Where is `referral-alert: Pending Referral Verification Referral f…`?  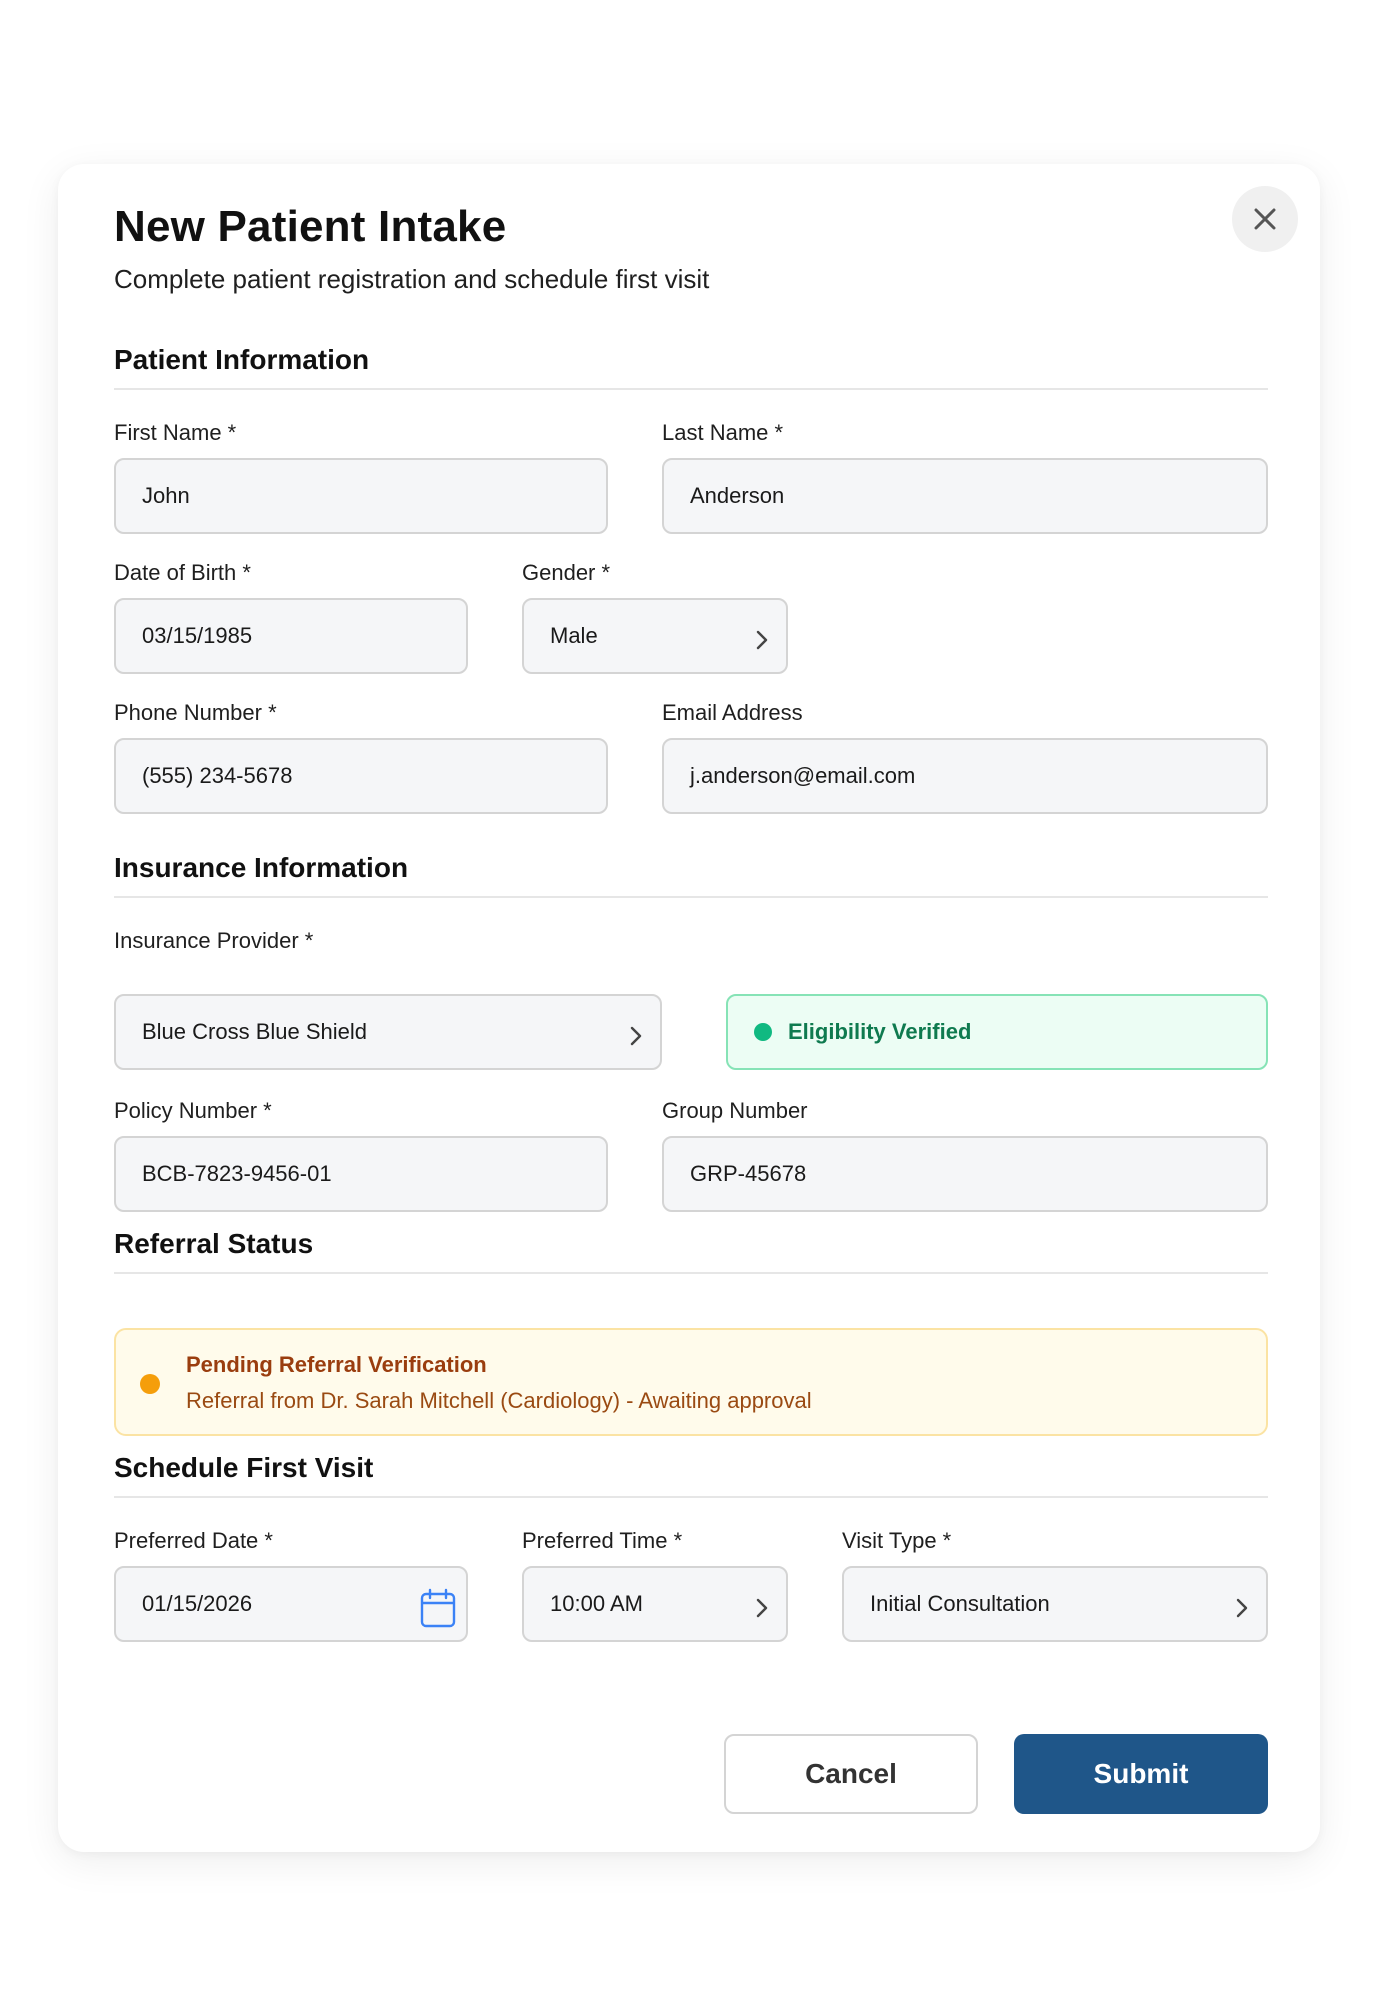 referral-alert: Pending Referral Verification Referral f… is located at coordinates (691, 1382).